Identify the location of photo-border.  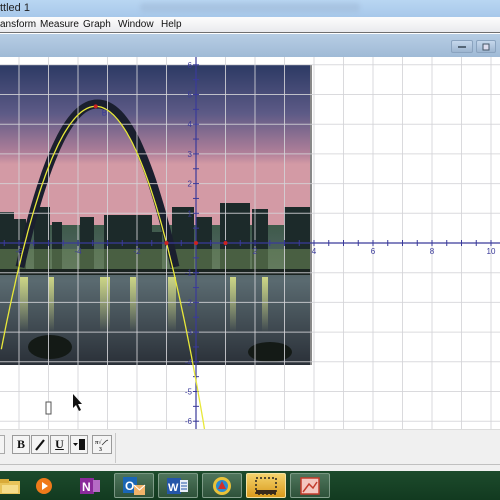
(311, 215).